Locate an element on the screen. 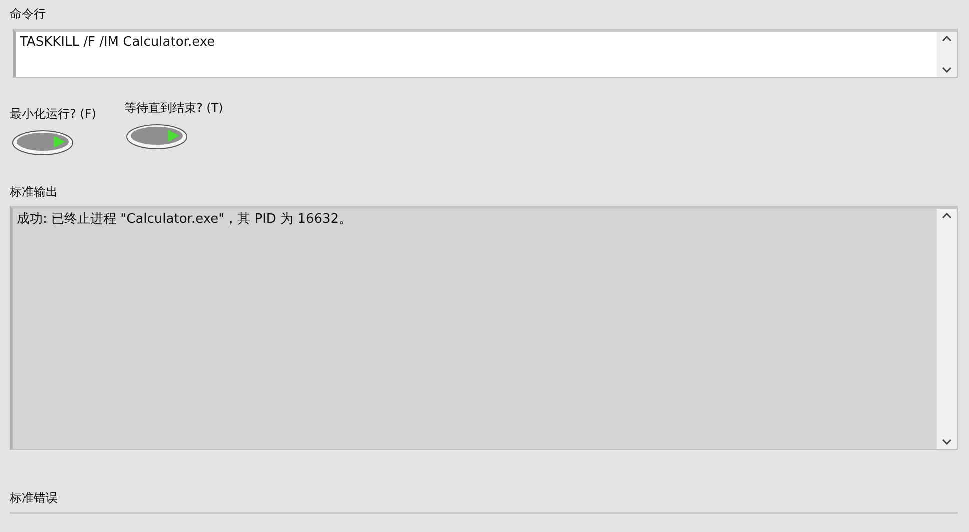  switch-label: 等待直到结束? (T) is located at coordinates (174, 108).